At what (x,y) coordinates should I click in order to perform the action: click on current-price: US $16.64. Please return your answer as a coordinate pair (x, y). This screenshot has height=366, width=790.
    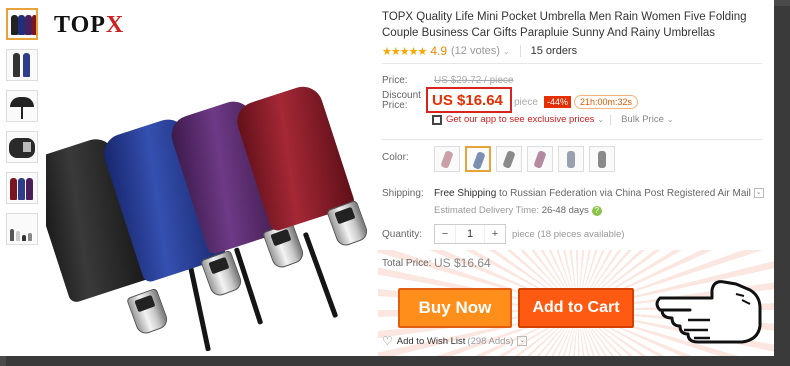
    Looking at the image, I should click on (467, 100).